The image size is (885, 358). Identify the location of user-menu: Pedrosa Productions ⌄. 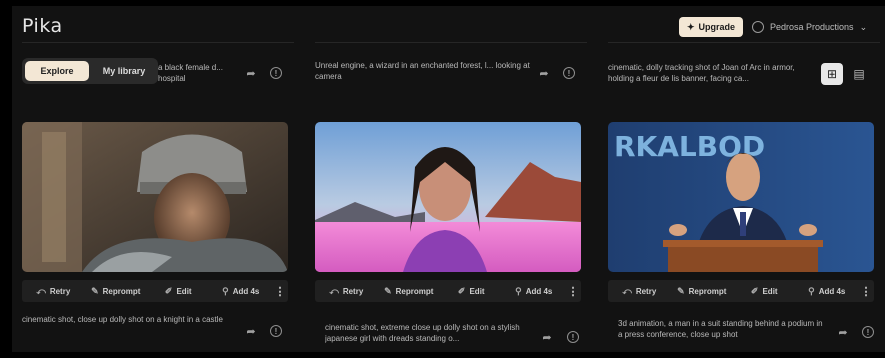
(809, 27).